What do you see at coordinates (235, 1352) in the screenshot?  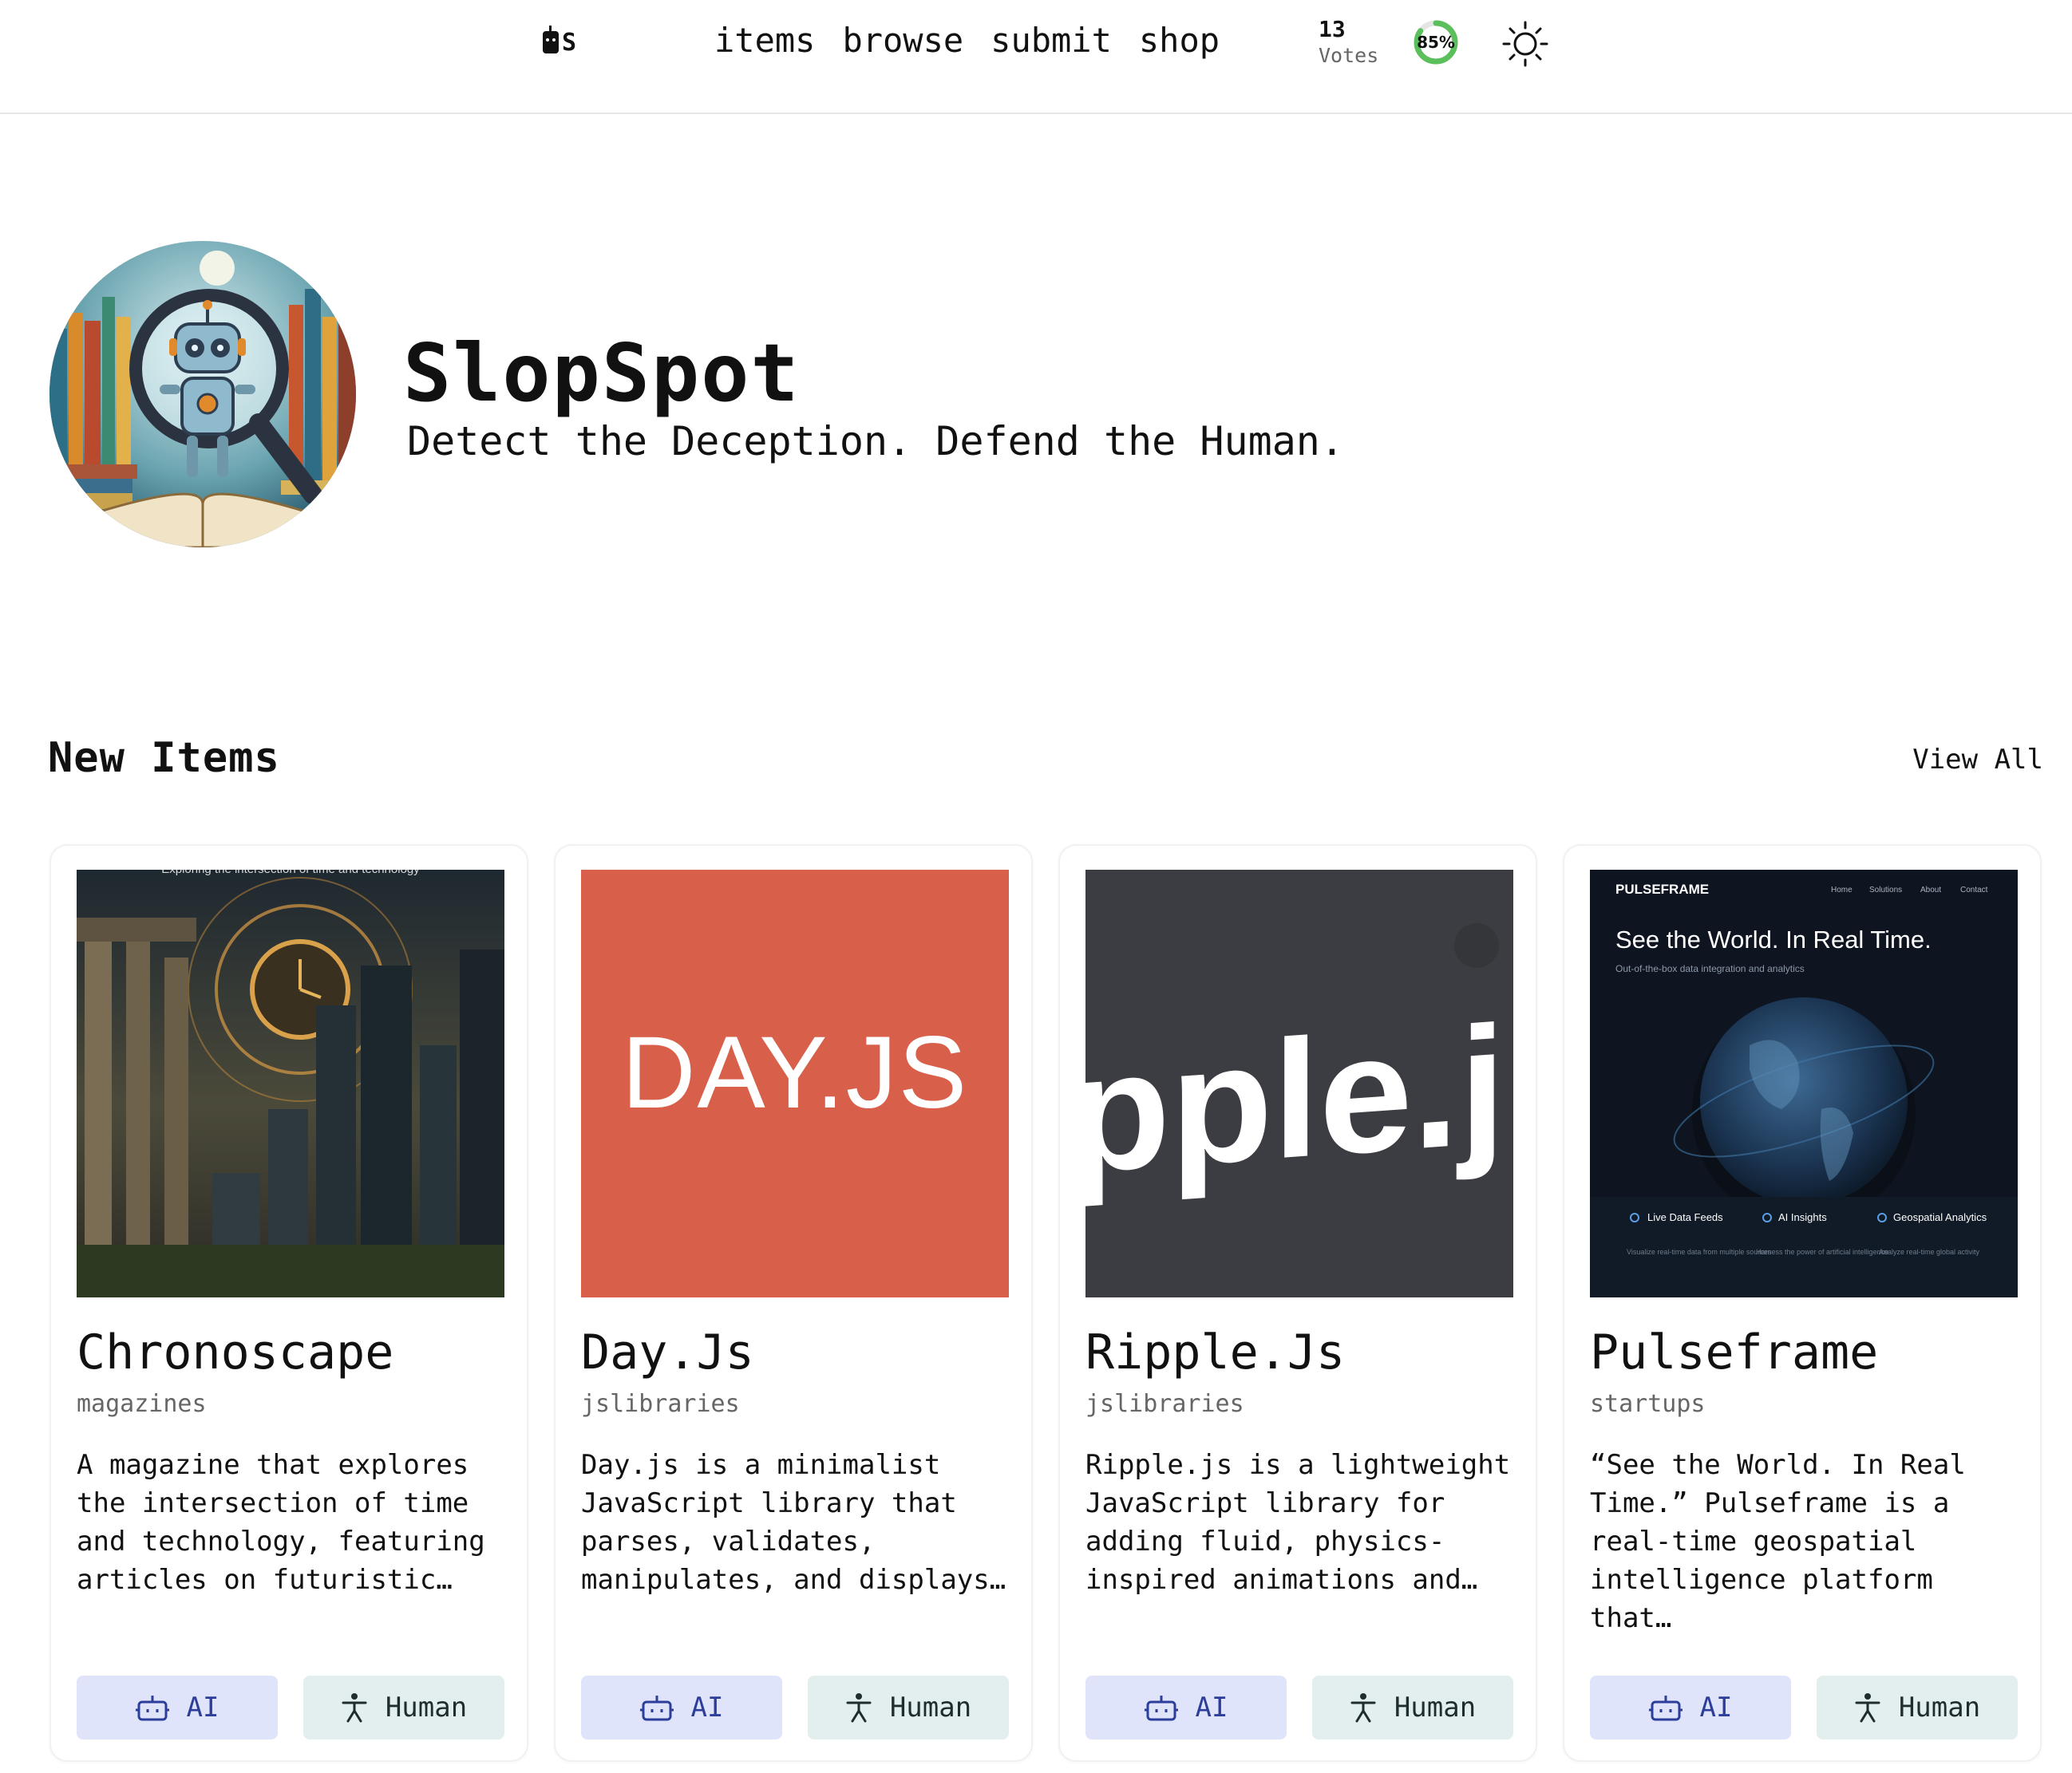 I see `item-title: Chronoscape` at bounding box center [235, 1352].